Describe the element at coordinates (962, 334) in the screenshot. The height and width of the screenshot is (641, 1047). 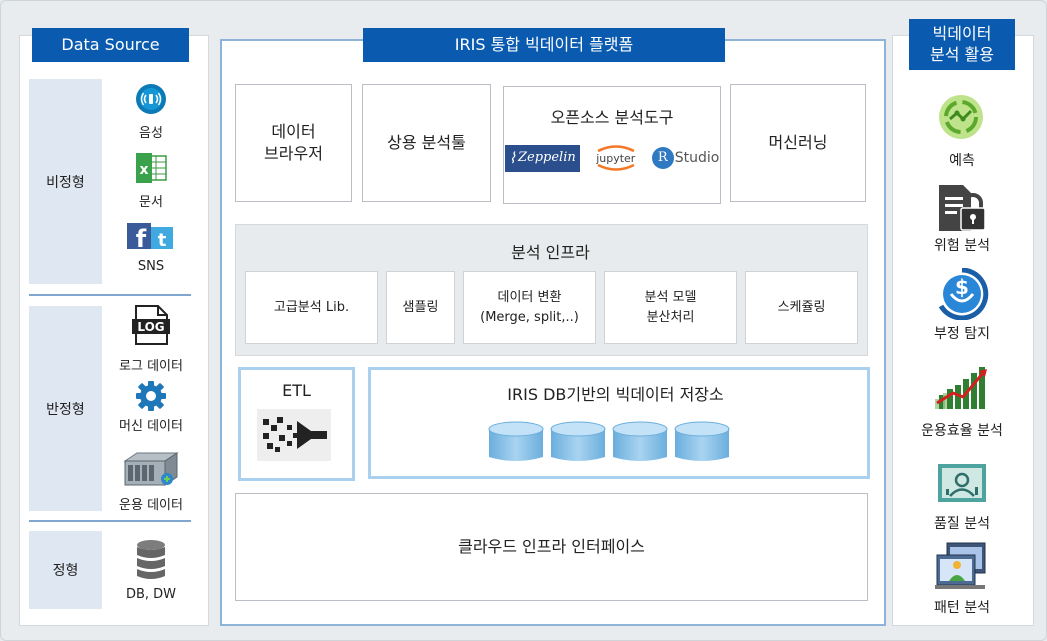
I see `usage-label-fraud: 부정 탐지` at that location.